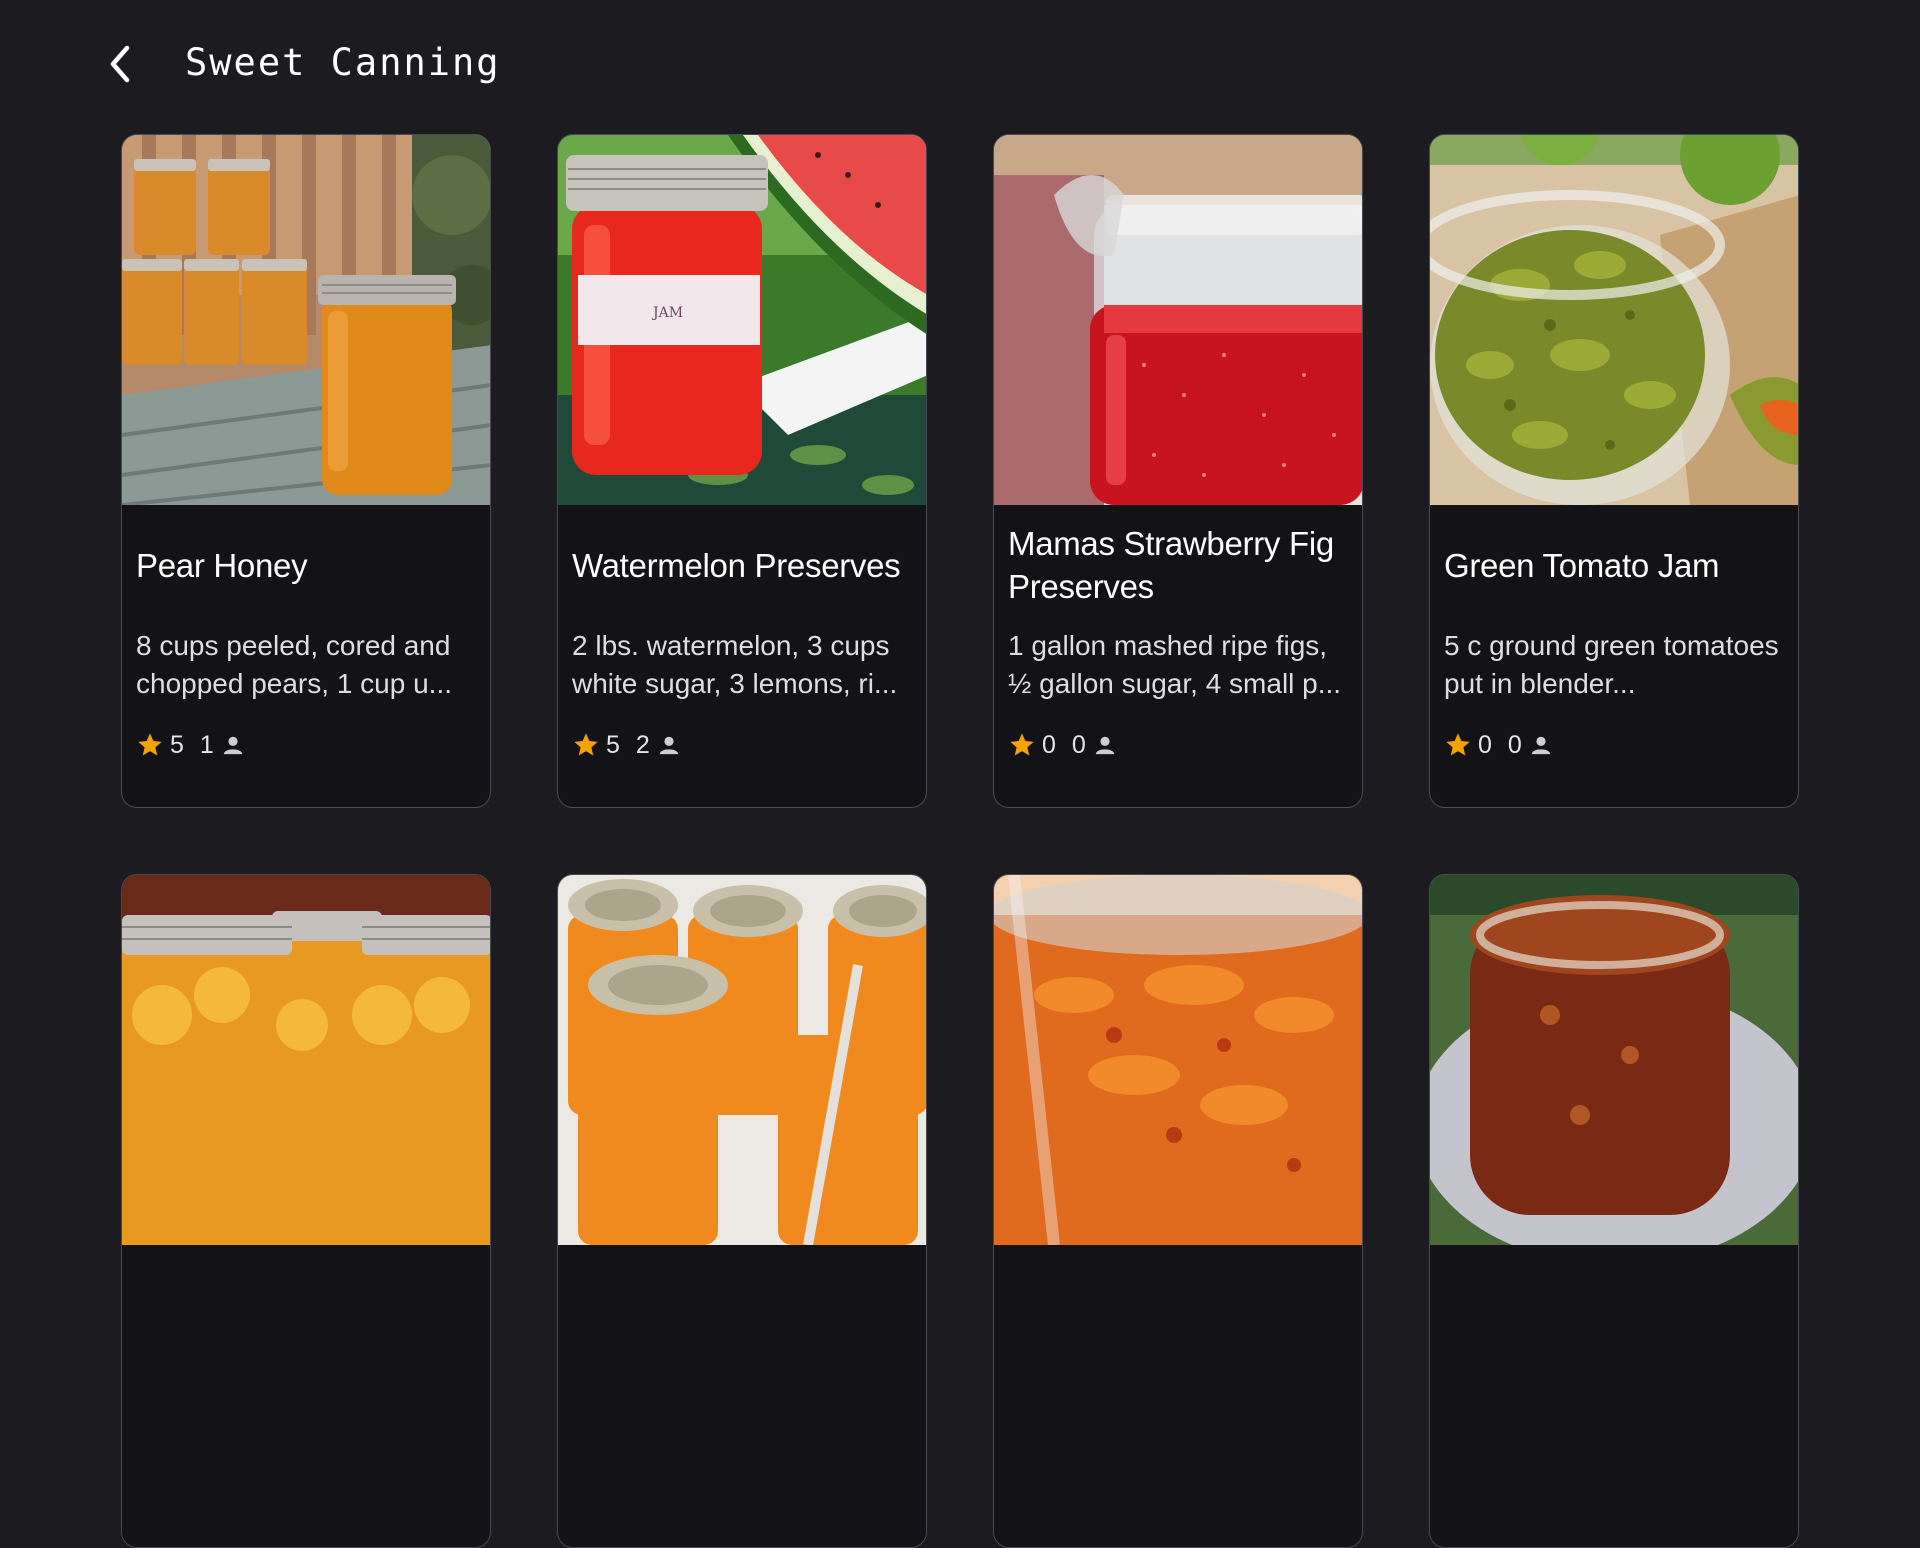 Image resolution: width=1920 pixels, height=1548 pixels. What do you see at coordinates (343, 62) in the screenshot?
I see `page-title: Sweet Canning` at bounding box center [343, 62].